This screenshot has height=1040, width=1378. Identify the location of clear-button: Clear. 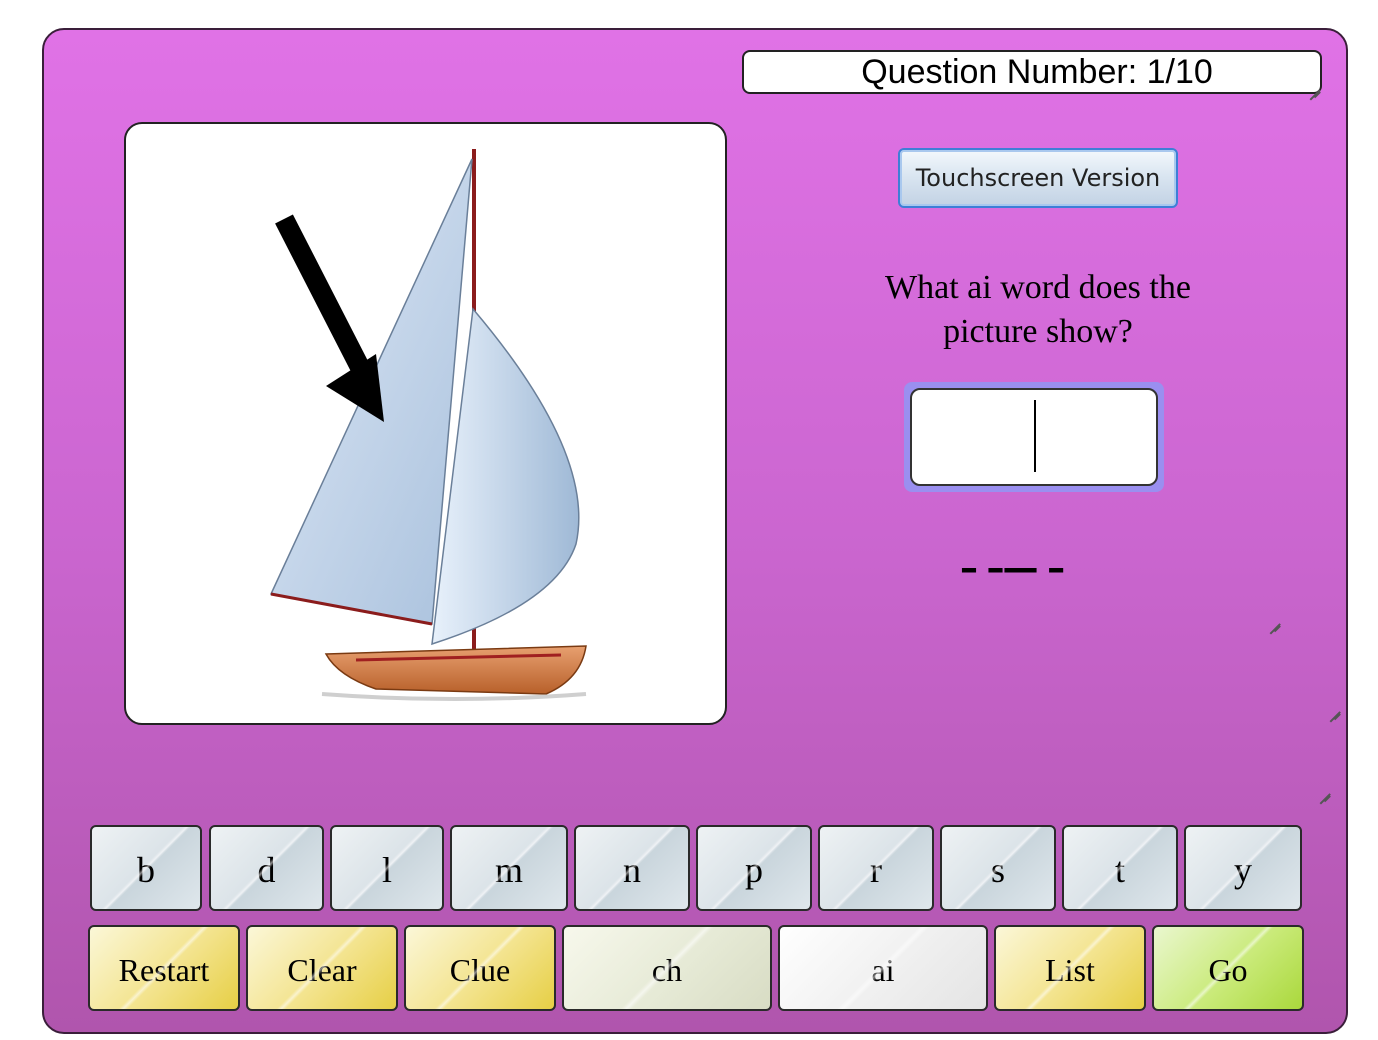
(322, 968).